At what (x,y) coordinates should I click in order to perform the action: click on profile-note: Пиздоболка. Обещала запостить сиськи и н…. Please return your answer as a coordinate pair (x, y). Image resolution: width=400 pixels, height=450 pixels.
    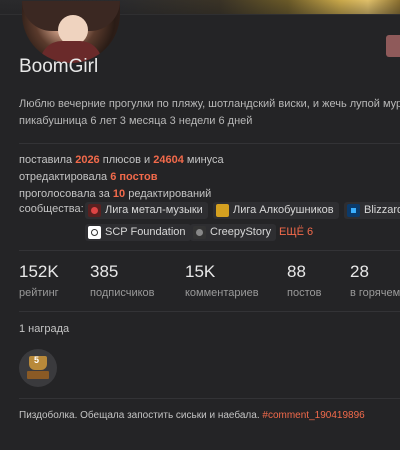
    Looking at the image, I should click on (209, 415).